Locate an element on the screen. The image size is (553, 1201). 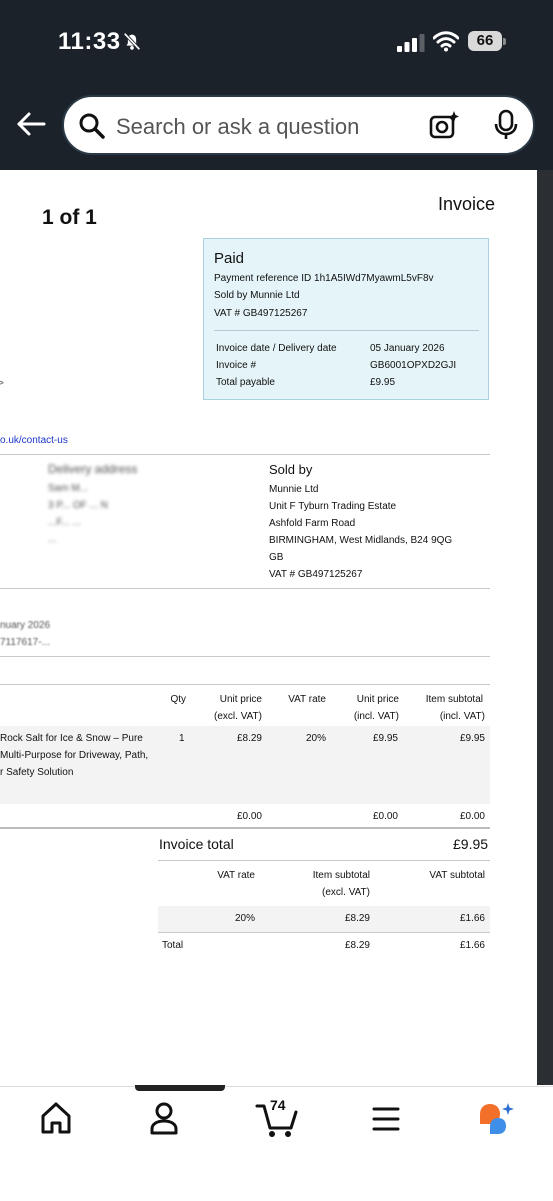
seller-address-line: Unit F Tyburn Trading Estate is located at coordinates (333, 506).